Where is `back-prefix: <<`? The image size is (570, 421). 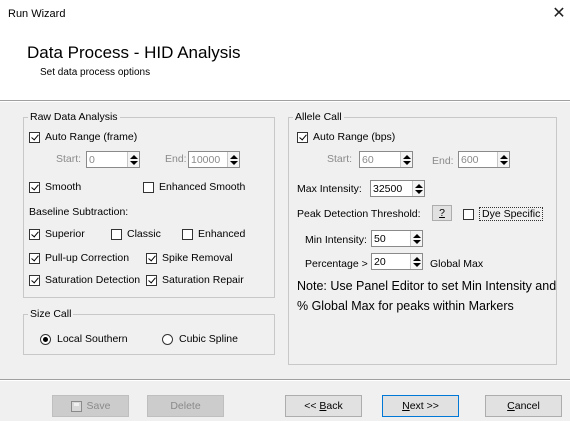 back-prefix: << is located at coordinates (312, 406).